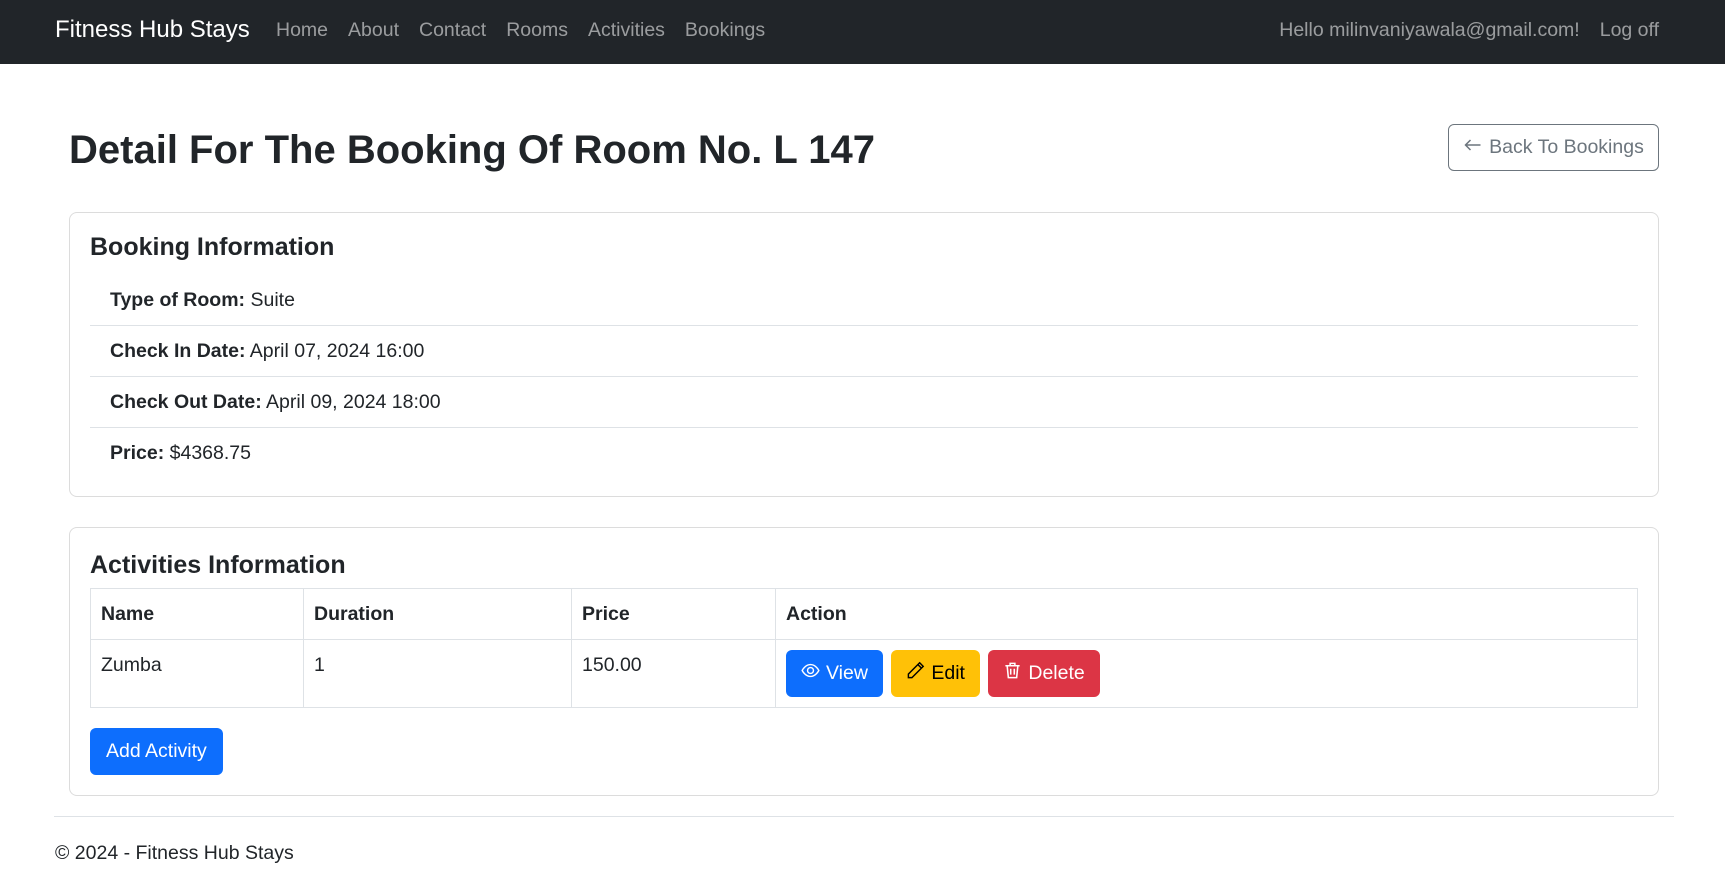 This screenshot has height=891, width=1725. Describe the element at coordinates (810, 673) in the screenshot. I see `eye-icon` at that location.